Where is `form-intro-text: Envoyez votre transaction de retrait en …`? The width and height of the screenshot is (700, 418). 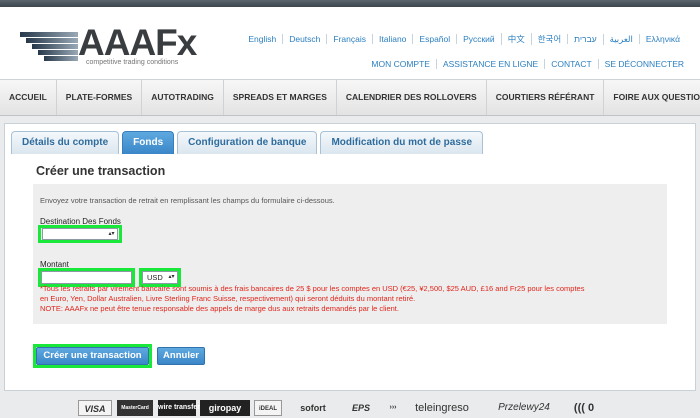
form-intro-text: Envoyez votre transaction de retrait en … is located at coordinates (187, 200).